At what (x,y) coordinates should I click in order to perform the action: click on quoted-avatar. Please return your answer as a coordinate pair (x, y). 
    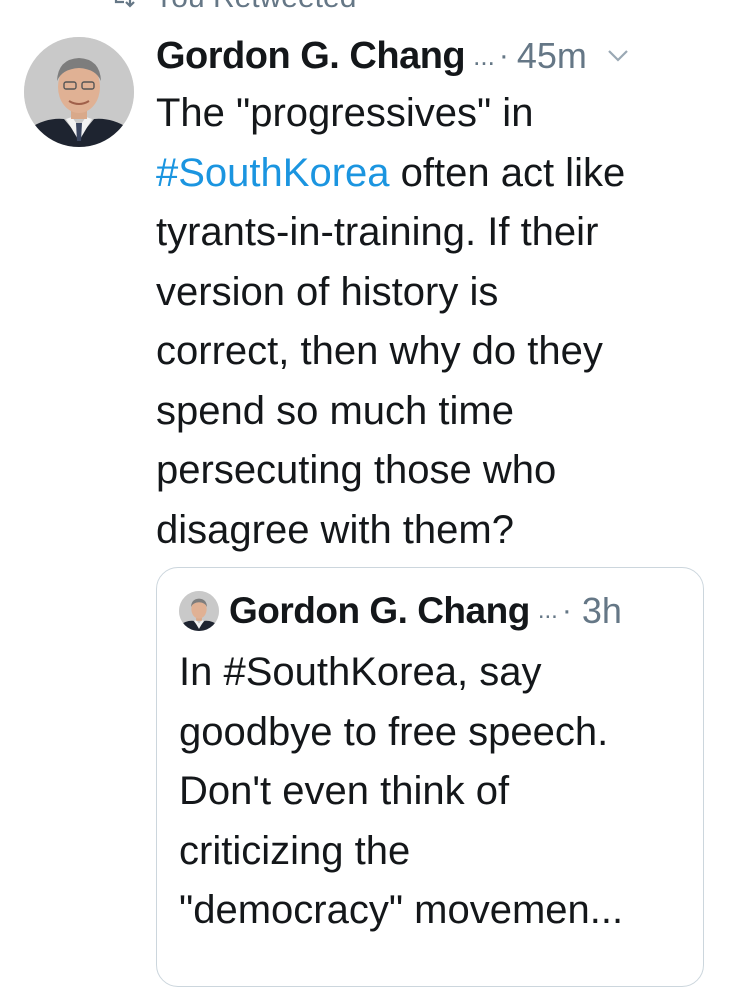
    Looking at the image, I should click on (199, 611).